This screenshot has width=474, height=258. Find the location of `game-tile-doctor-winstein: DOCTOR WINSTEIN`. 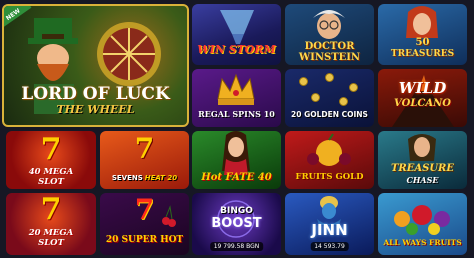

game-tile-doctor-winstein: DOCTOR WINSTEIN is located at coordinates (329, 34).